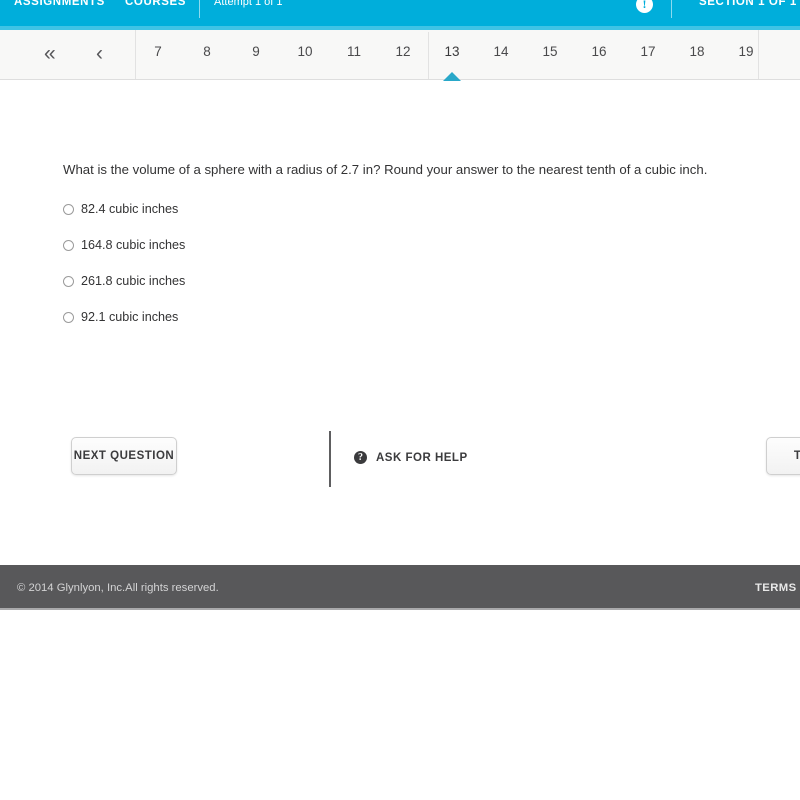  Describe the element at coordinates (59, 4) in the screenshot. I see `nav-link-assignments: ASSIGNMENTS` at that location.